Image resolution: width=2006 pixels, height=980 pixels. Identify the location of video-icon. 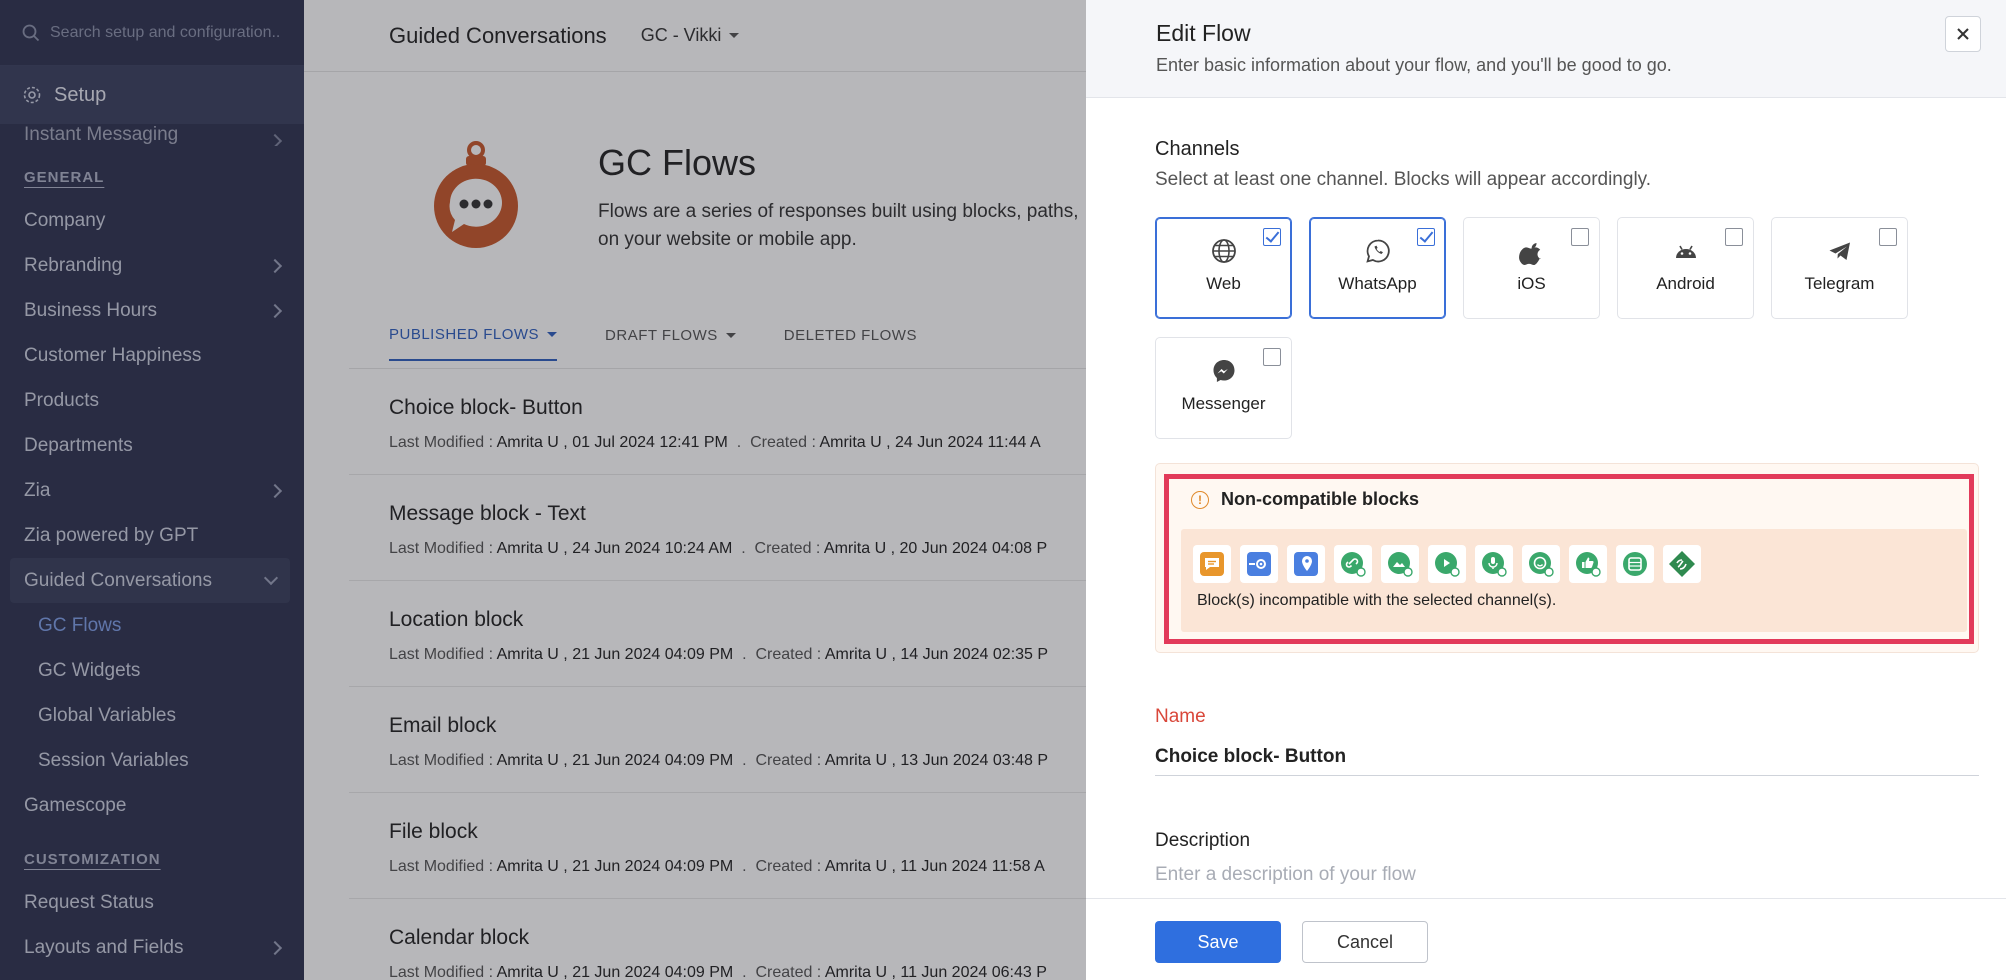
(1447, 564).